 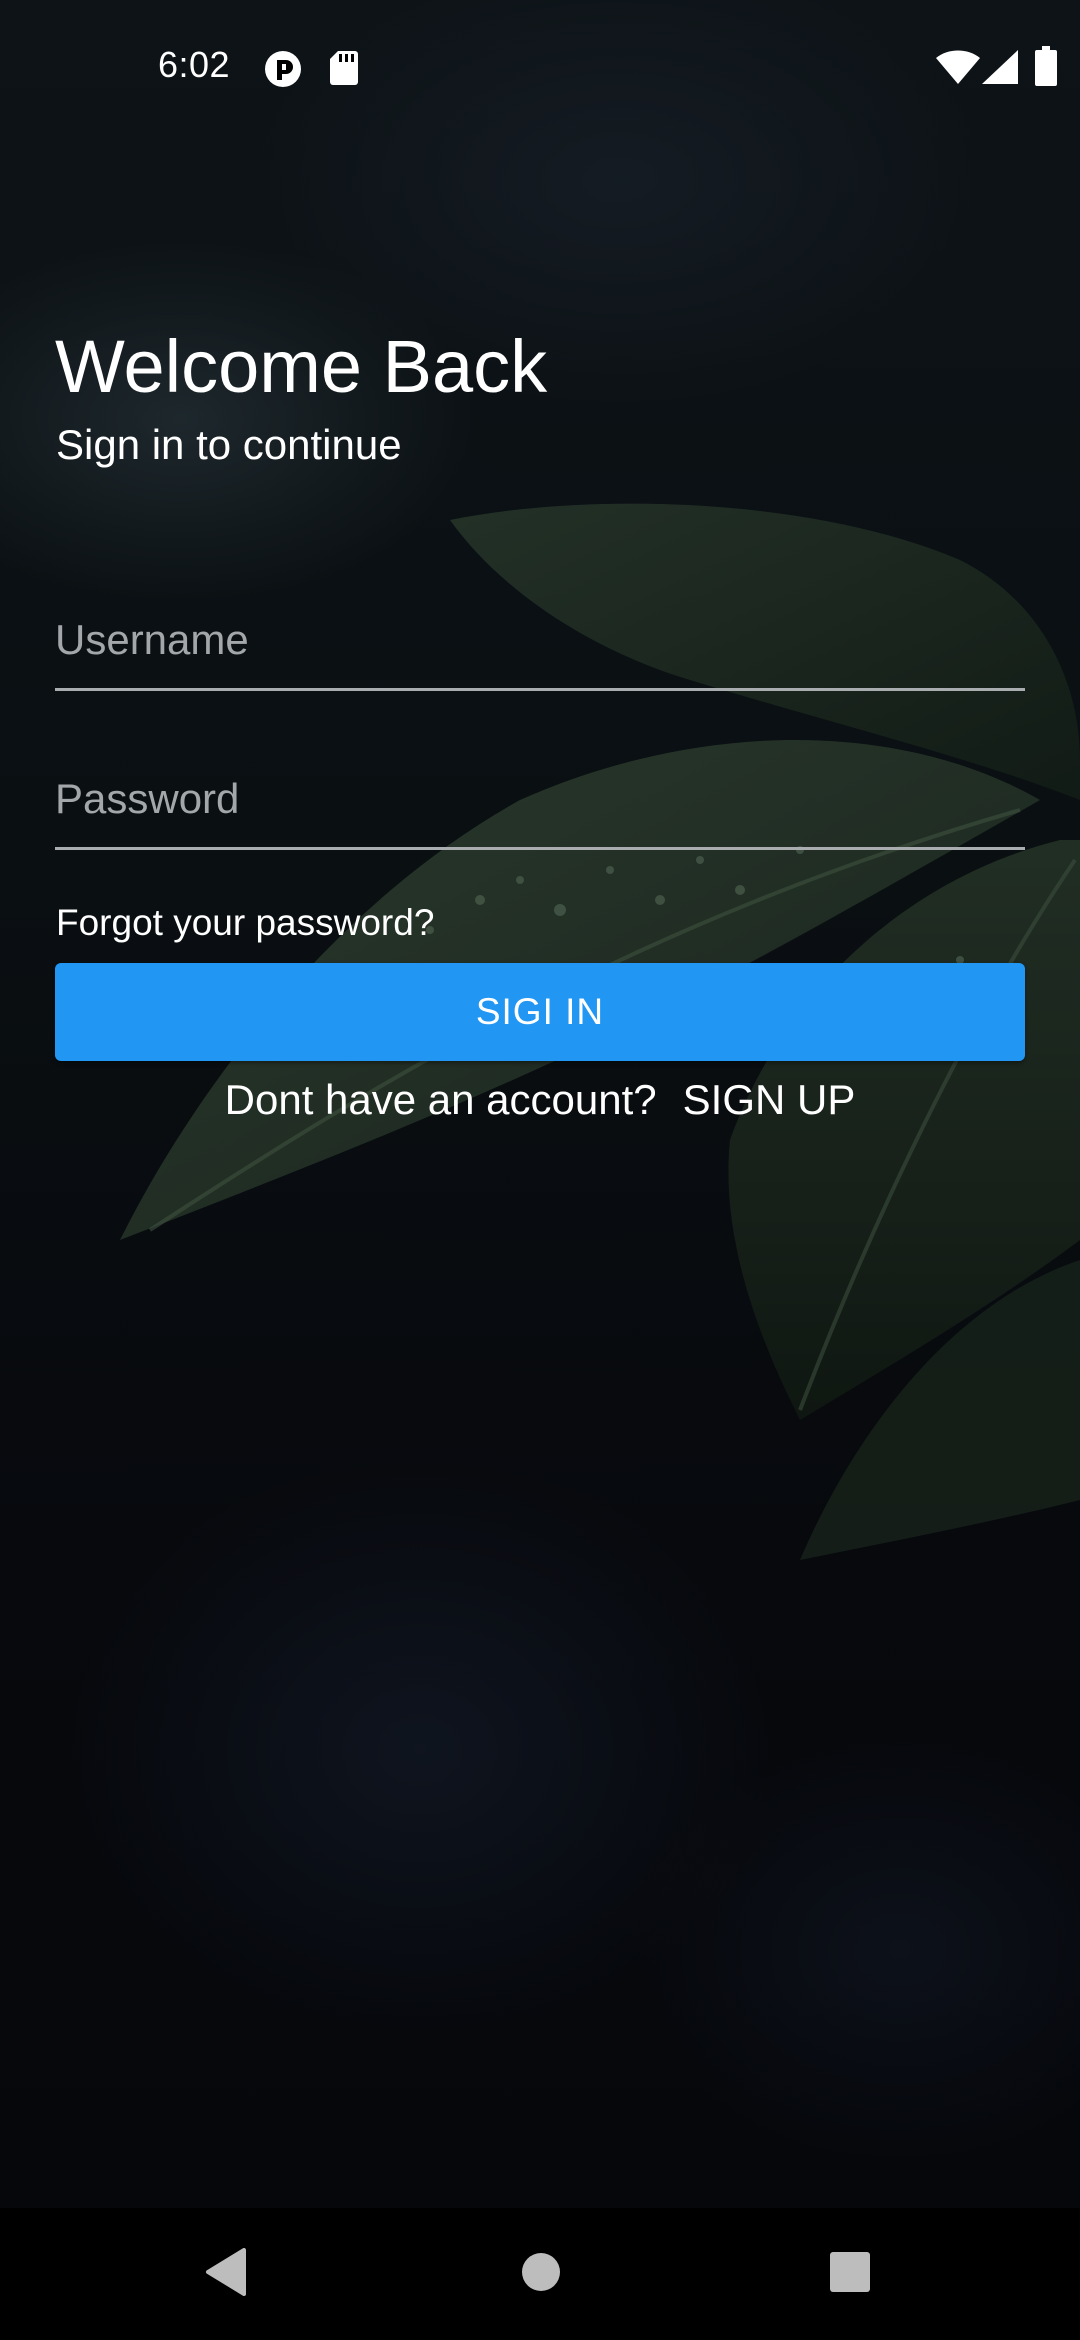 I want to click on navigation-bar, so click(x=540, y=2274).